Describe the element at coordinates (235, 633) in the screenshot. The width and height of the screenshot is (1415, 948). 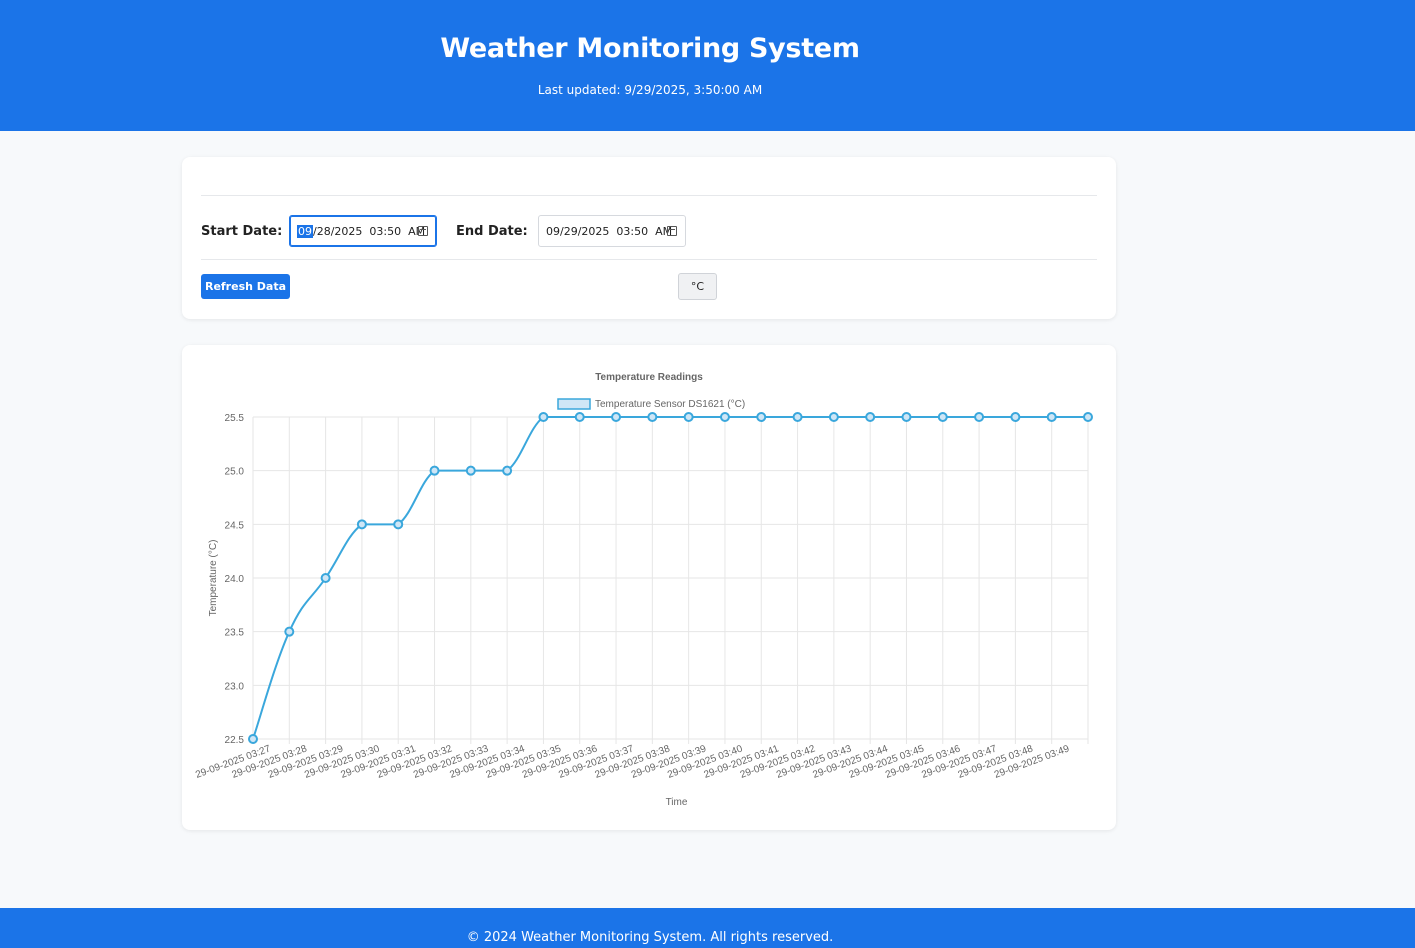
I see `y-tick-label: 23.5` at that location.